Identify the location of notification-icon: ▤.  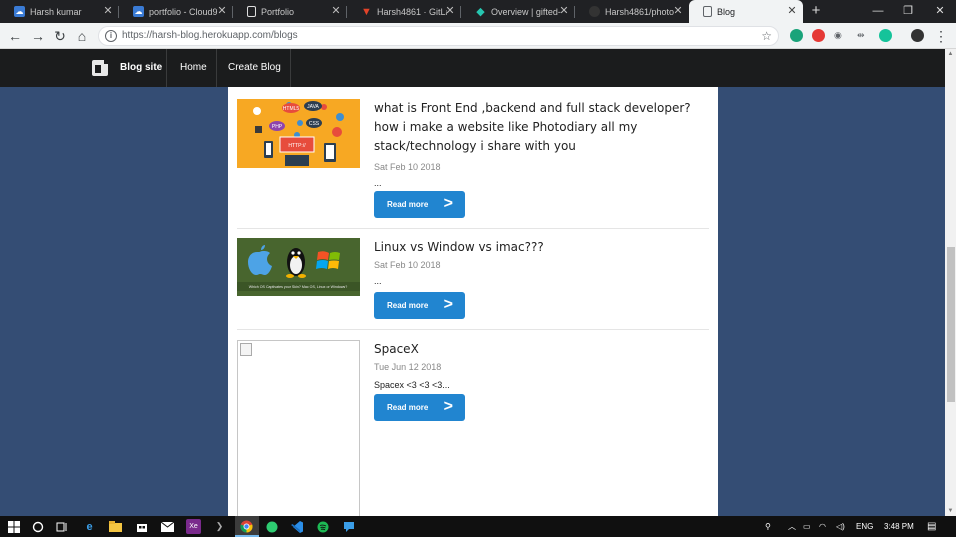
(931, 526).